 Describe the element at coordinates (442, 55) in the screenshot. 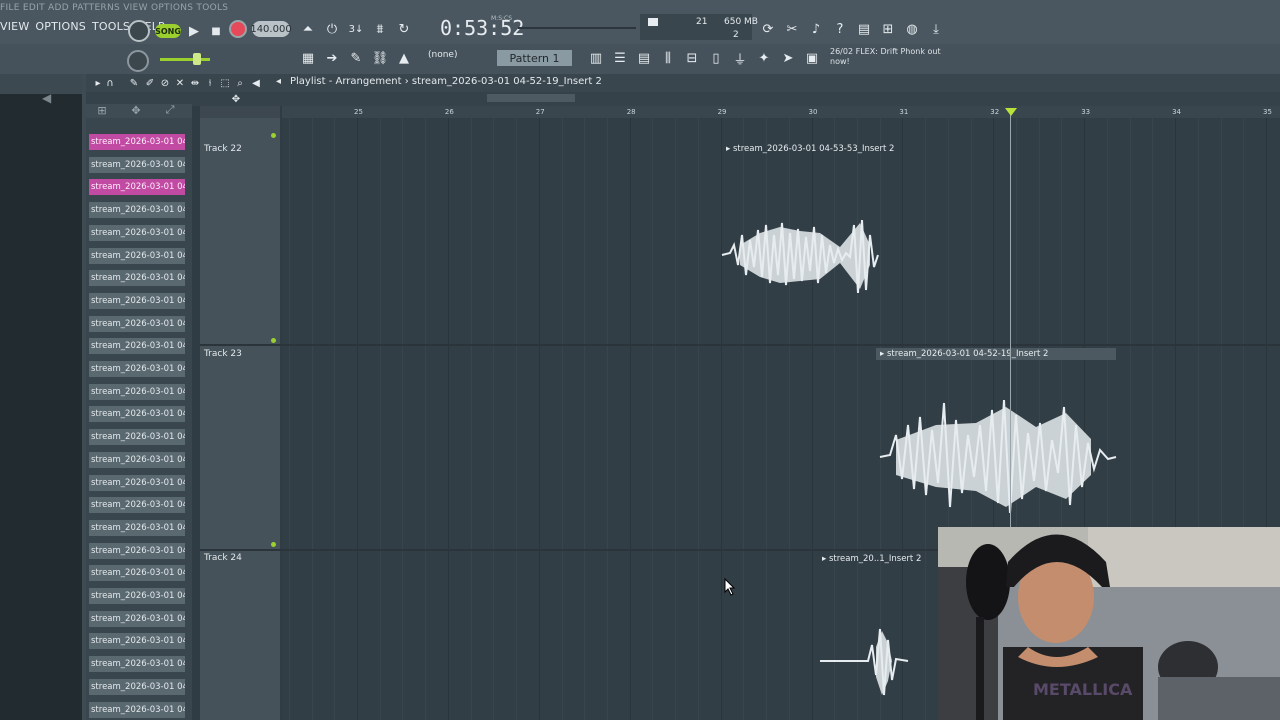

I see `pattern-none-label: (none)` at that location.